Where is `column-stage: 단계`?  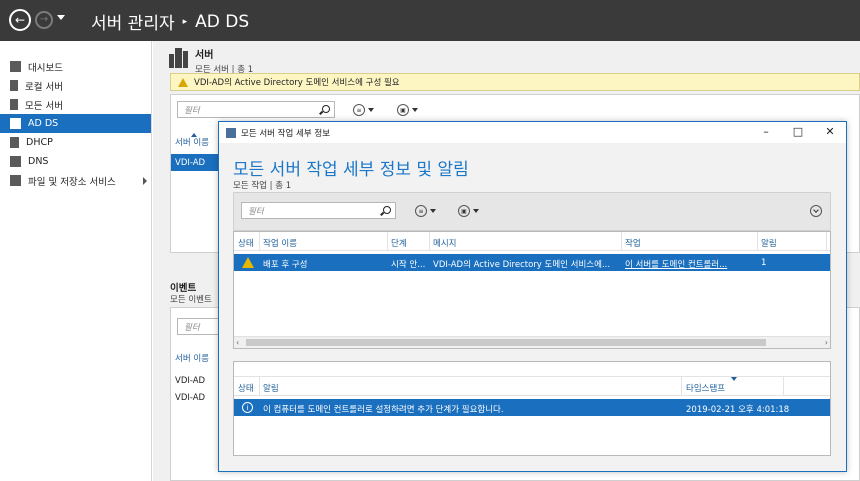 column-stage: 단계 is located at coordinates (399, 243).